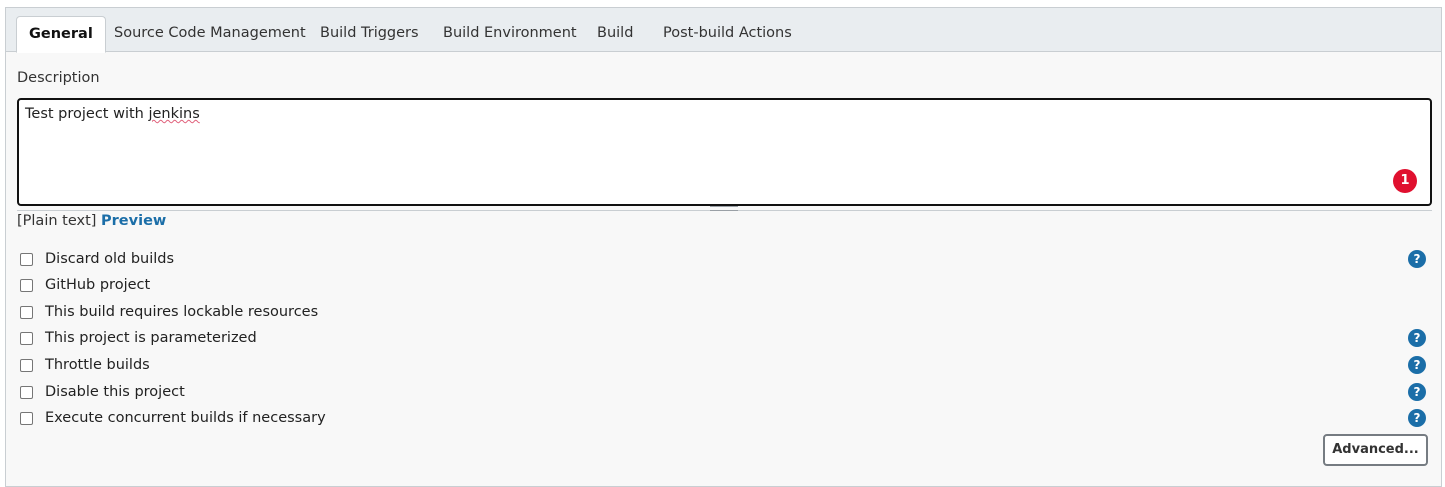  I want to click on option-github-project: GitHub project, so click(85, 285).